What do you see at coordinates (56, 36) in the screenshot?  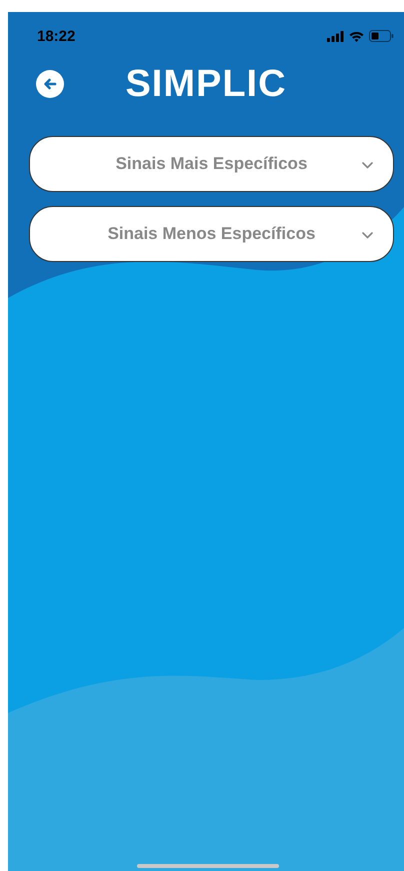 I see `status-time: 18:22` at bounding box center [56, 36].